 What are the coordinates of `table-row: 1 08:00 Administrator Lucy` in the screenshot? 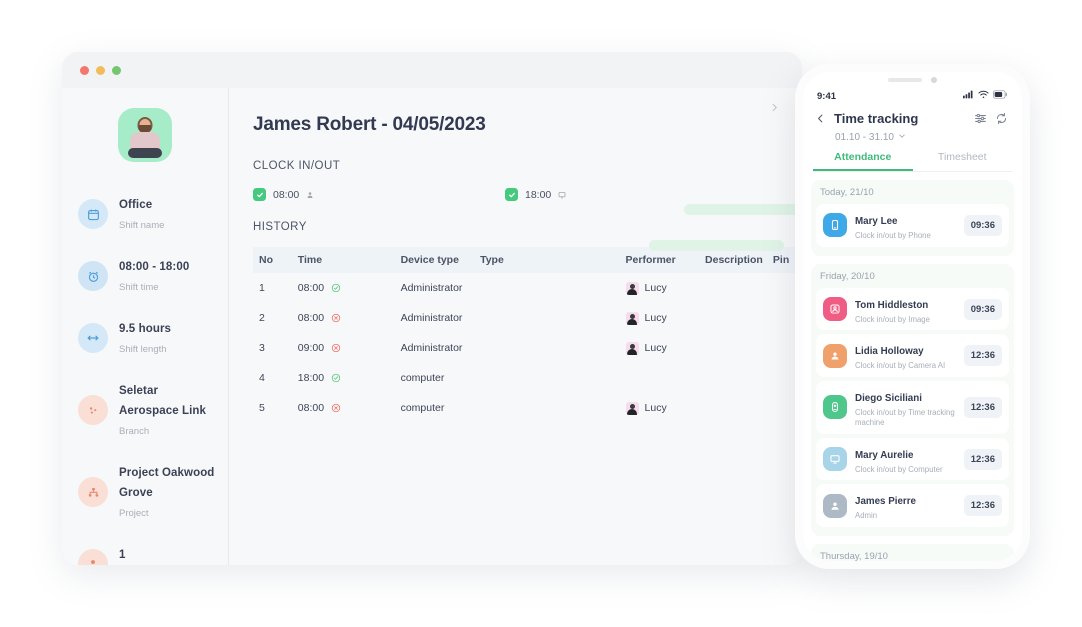 It's located at (527, 288).